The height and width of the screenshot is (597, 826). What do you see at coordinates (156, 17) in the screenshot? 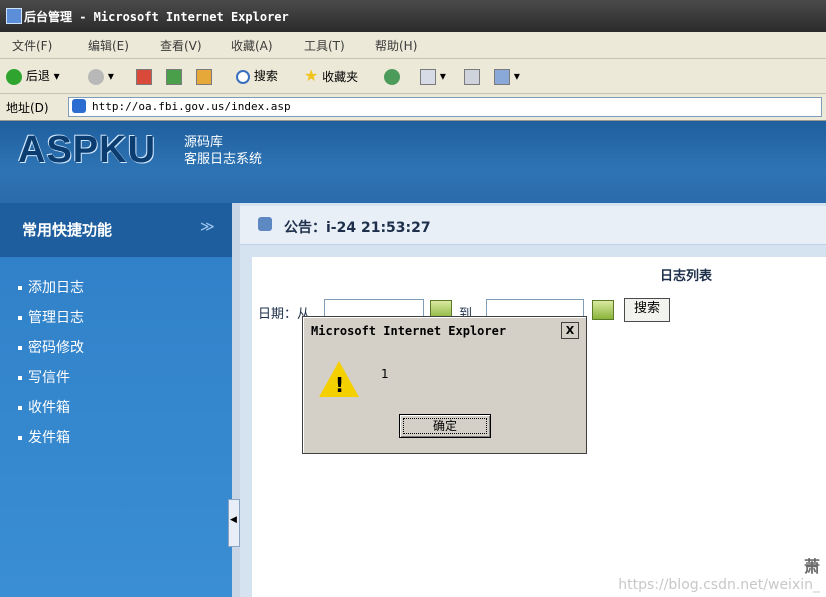
I see `window-title: 后台管理 - Microsoft Internet Explorer` at bounding box center [156, 17].